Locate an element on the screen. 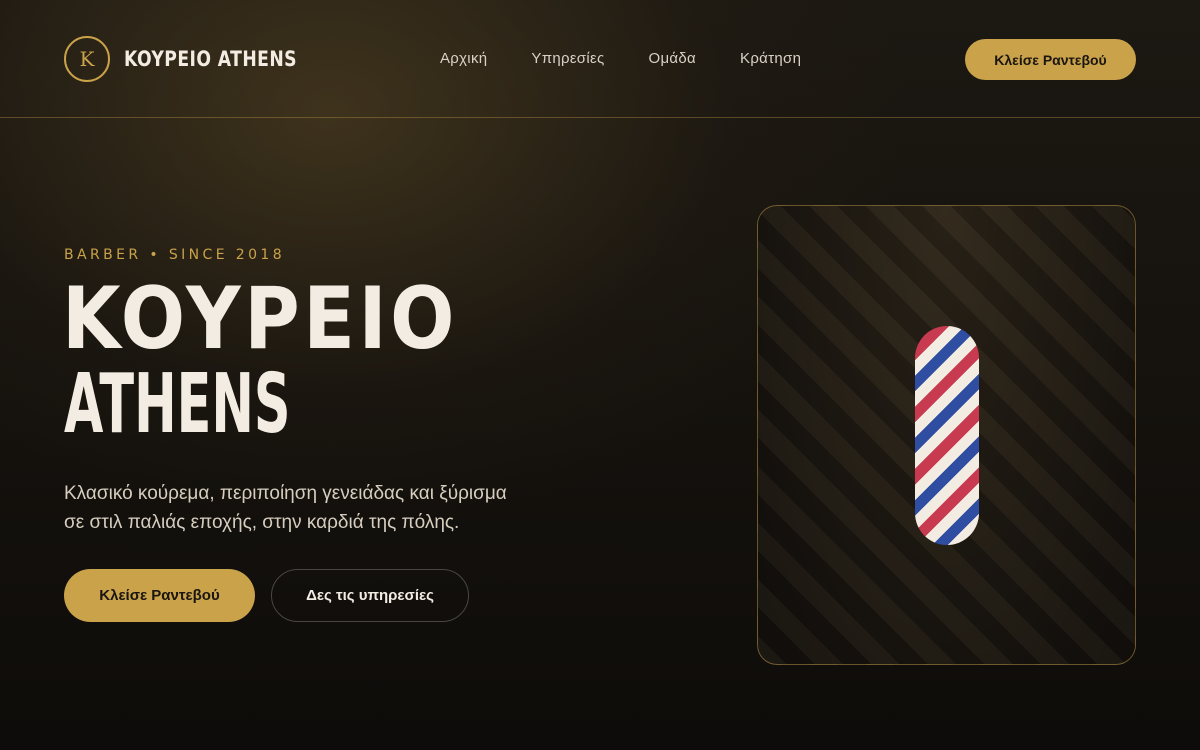 This screenshot has height=750, width=1200. hero-title-line2: ATHENS is located at coordinates (177, 404).